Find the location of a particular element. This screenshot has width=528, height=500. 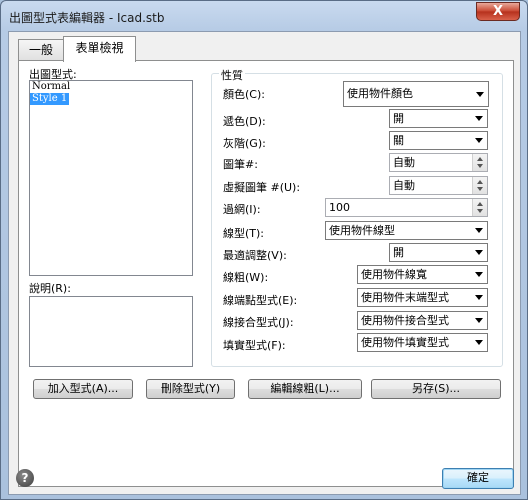

adaptive-value: 開 is located at coordinates (398, 252).